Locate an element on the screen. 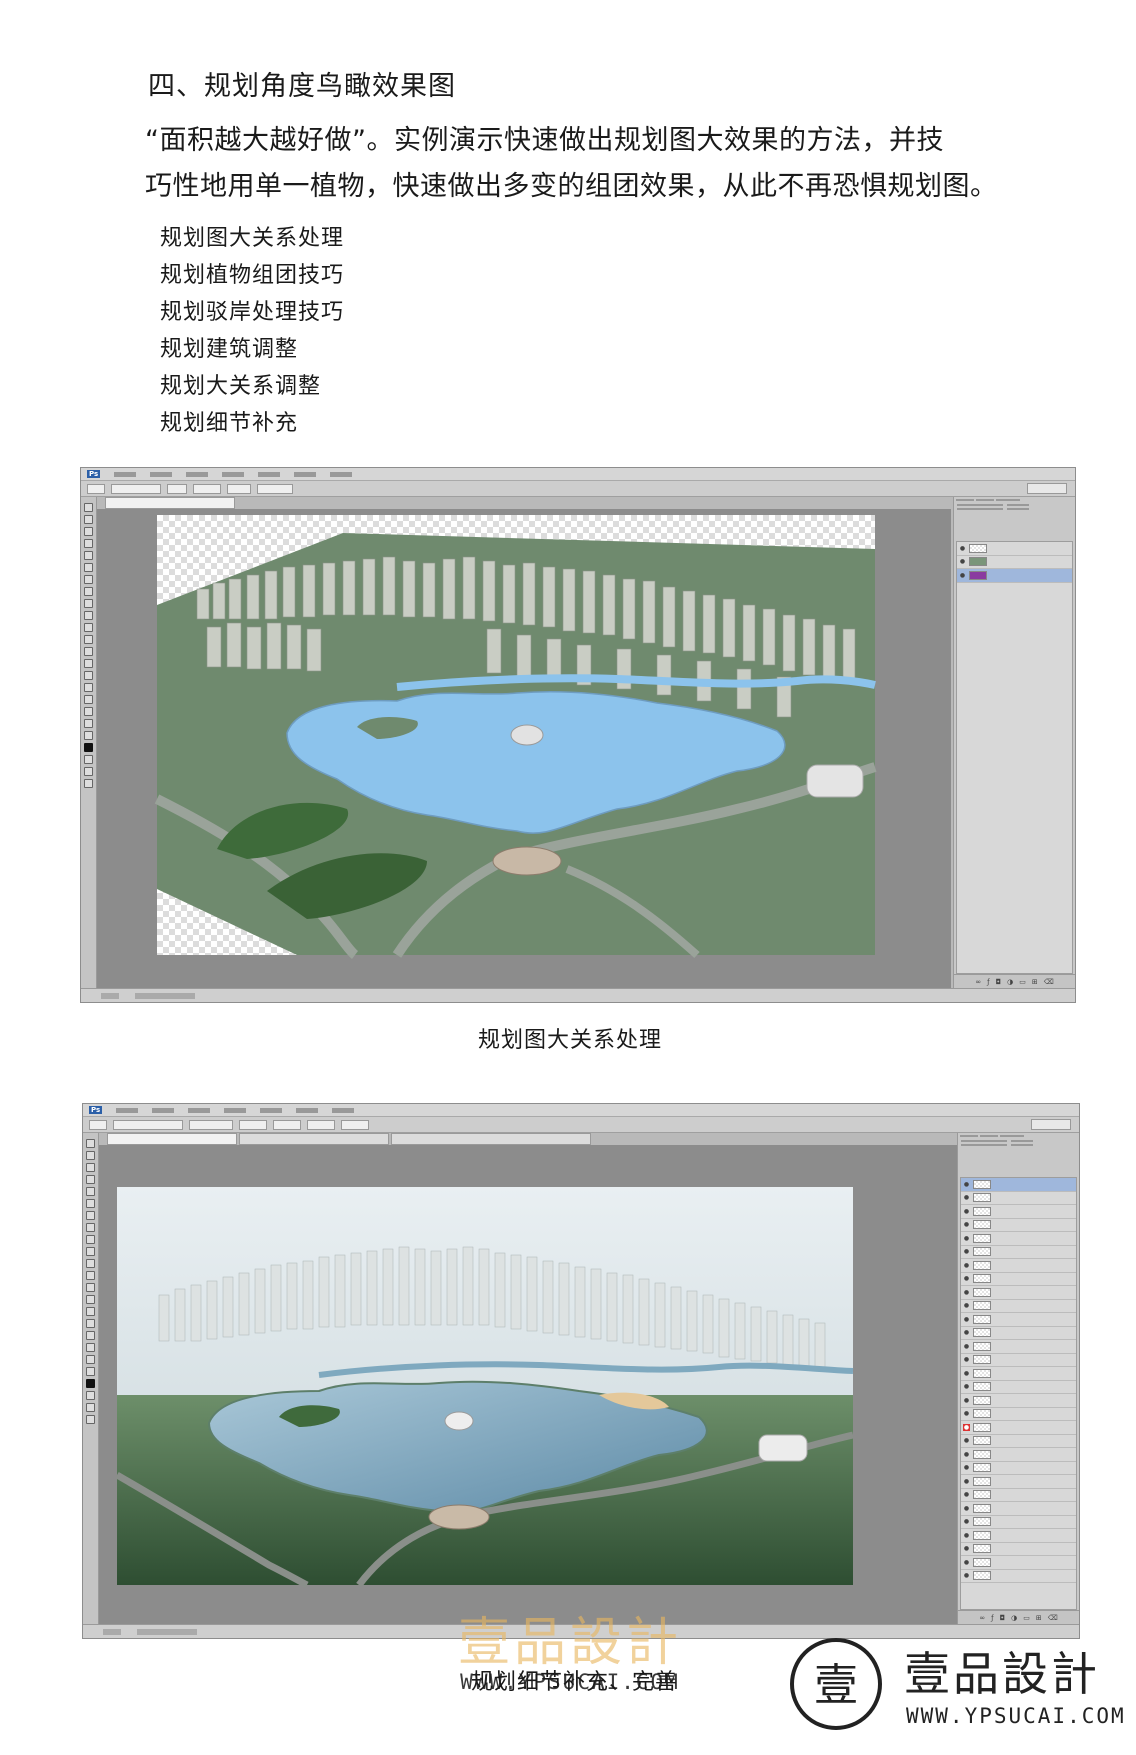  workspace-switcher is located at coordinates (1047, 488).